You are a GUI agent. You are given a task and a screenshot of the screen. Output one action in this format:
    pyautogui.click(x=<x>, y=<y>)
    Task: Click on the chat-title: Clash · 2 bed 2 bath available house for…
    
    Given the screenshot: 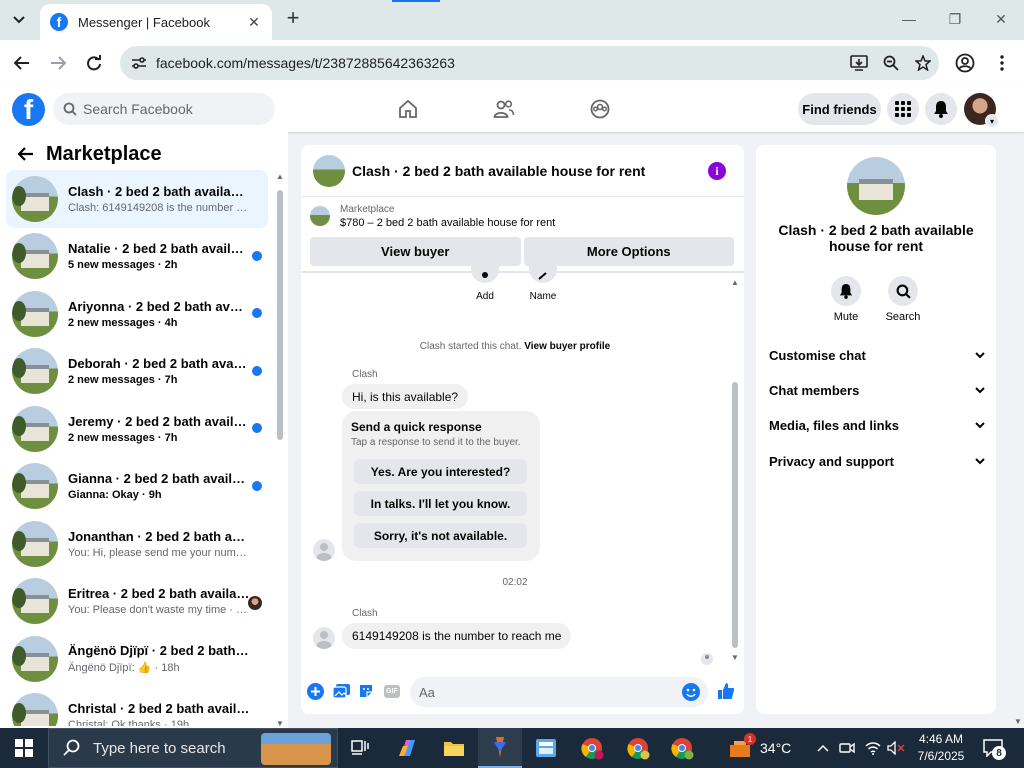 What is the action you would take?
    pyautogui.click(x=498, y=171)
    